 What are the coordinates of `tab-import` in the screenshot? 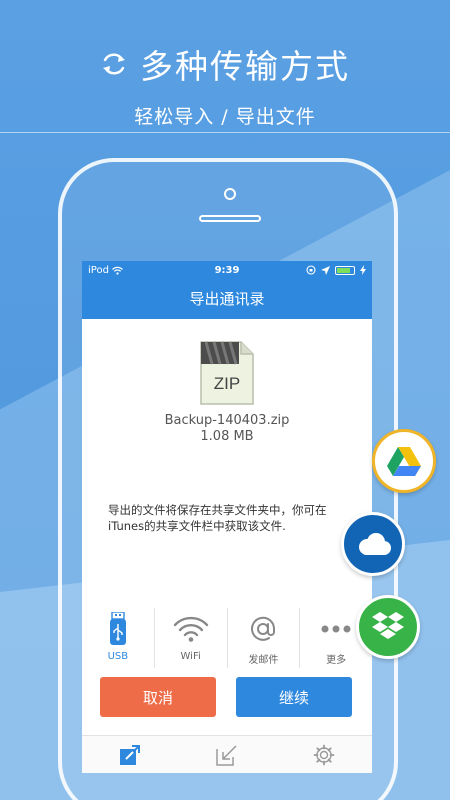 It's located at (227, 754).